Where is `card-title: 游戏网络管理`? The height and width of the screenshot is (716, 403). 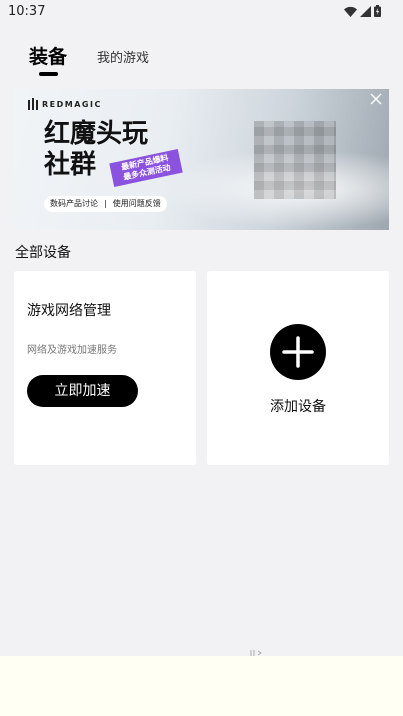 card-title: 游戏网络管理 is located at coordinates (69, 311).